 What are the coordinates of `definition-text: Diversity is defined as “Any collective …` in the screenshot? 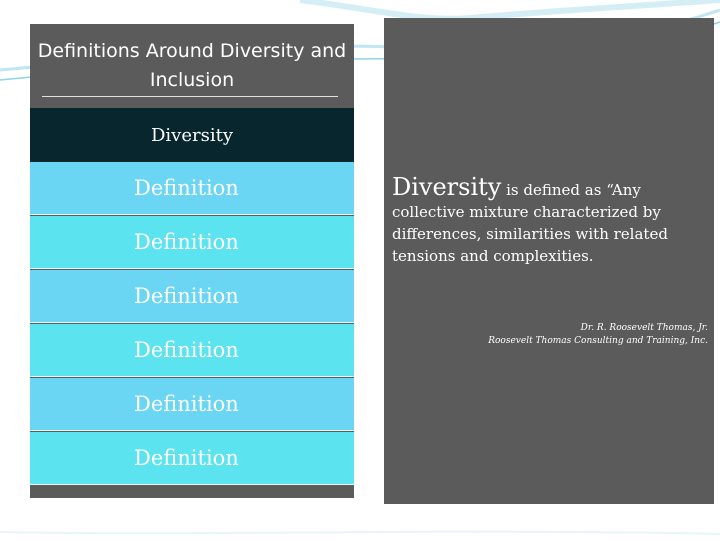 It's located at (542, 220).